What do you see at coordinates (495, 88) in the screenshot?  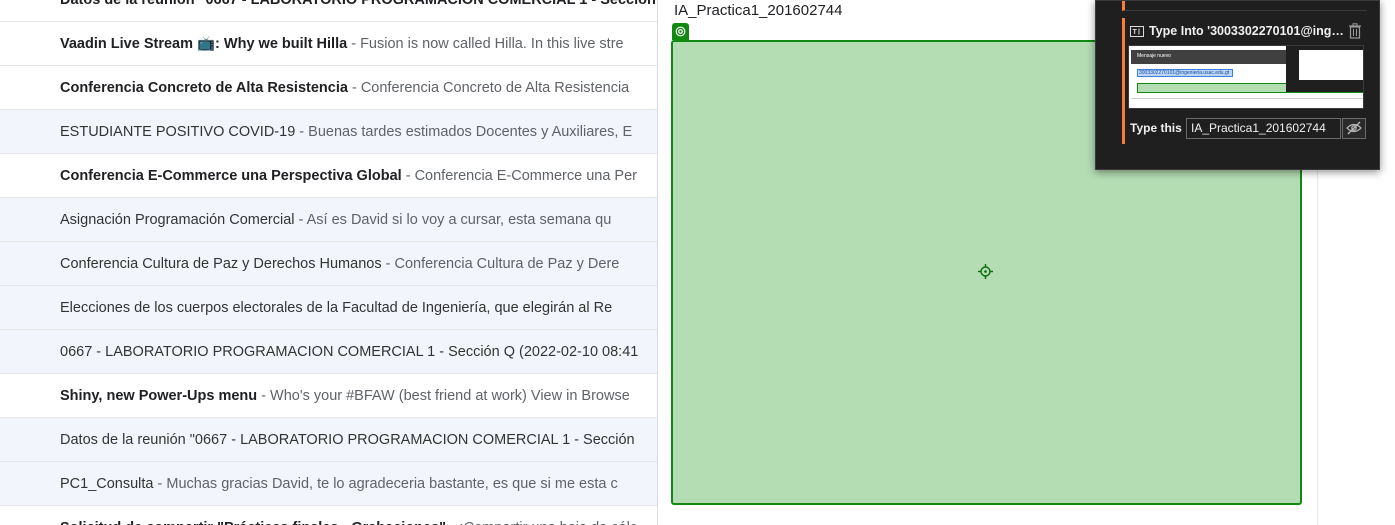 I see `mail-snippet: Conferencia Concreto de Alta Resistencia` at bounding box center [495, 88].